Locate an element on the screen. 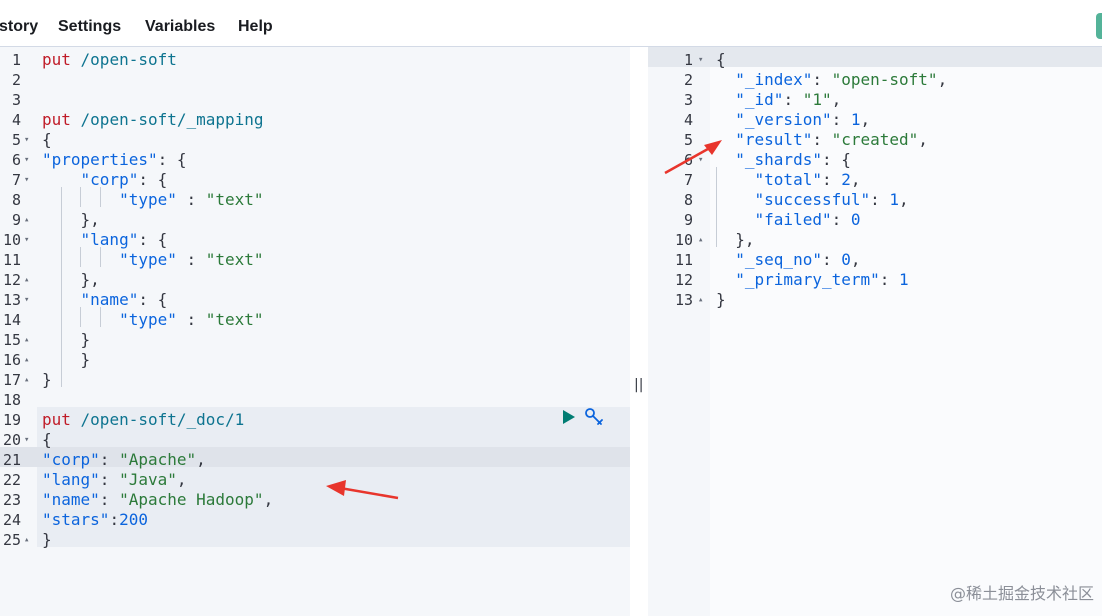 The height and width of the screenshot is (616, 1102). code-line: "result": "created", is located at coordinates (831, 139).